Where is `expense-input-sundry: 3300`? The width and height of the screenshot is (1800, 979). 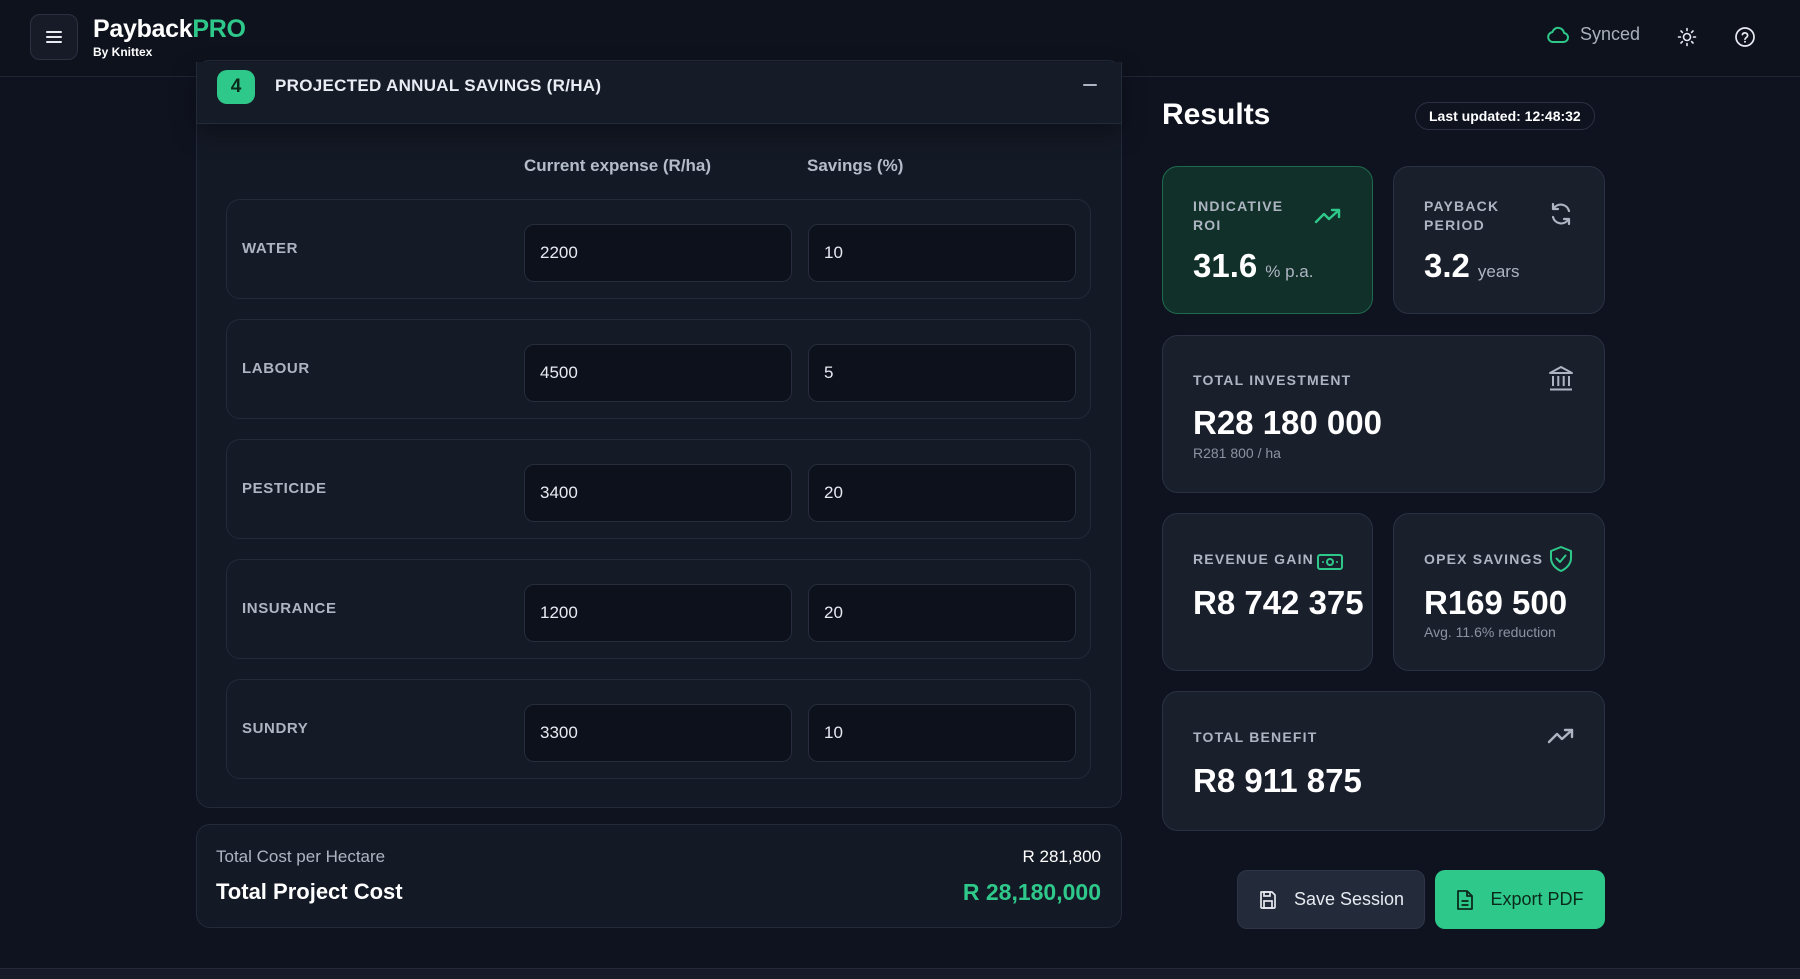 expense-input-sundry: 3300 is located at coordinates (658, 733).